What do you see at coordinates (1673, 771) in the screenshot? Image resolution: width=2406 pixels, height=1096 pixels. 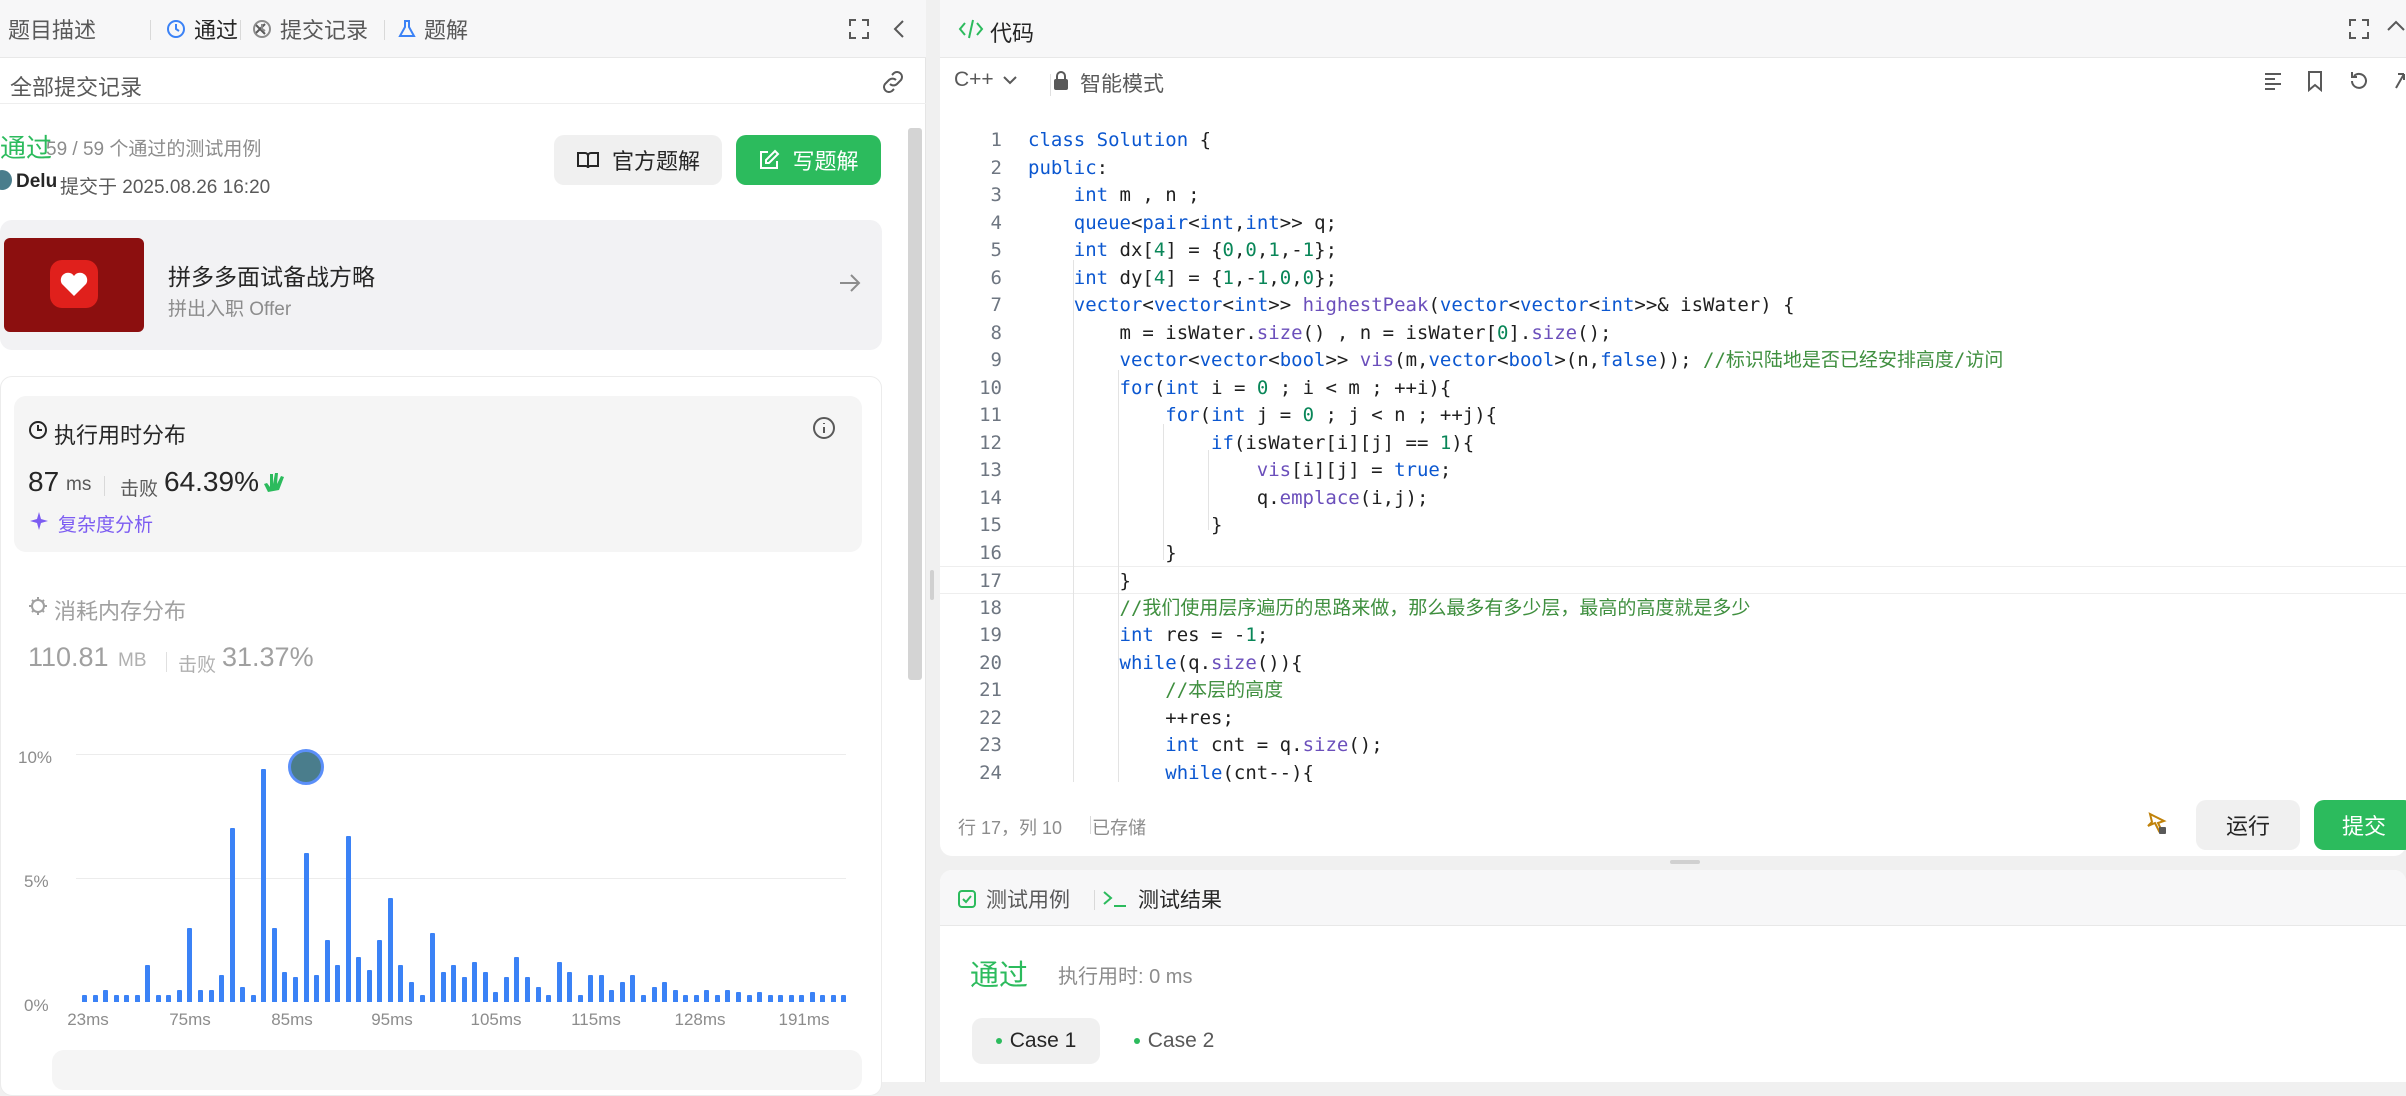 I see `code-line: 24 while(cnt--){` at bounding box center [1673, 771].